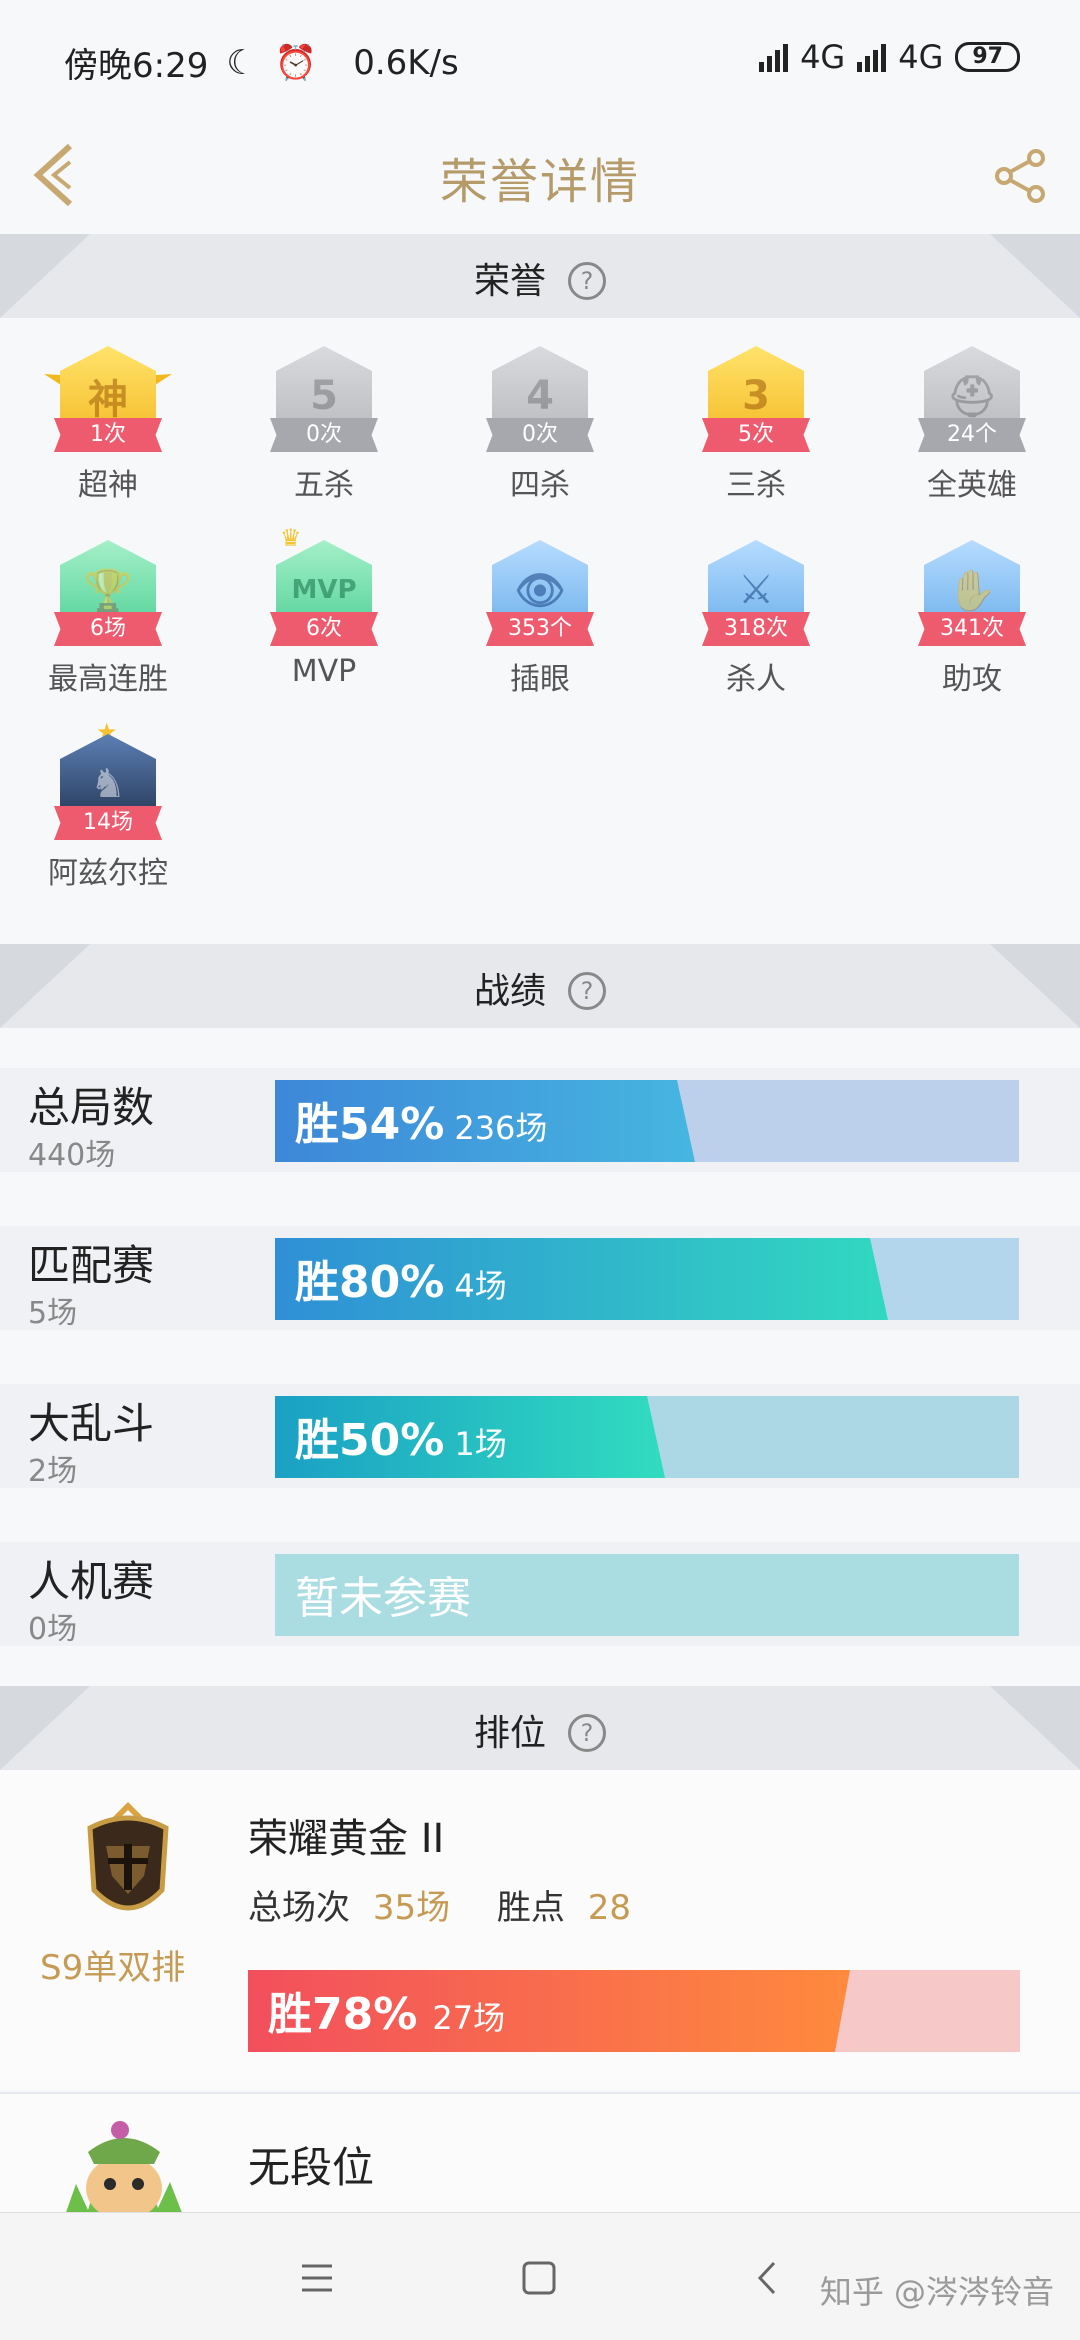 The width and height of the screenshot is (1080, 2340). What do you see at coordinates (647, 1437) in the screenshot?
I see `win-rate-bar: 胜50% 1场` at bounding box center [647, 1437].